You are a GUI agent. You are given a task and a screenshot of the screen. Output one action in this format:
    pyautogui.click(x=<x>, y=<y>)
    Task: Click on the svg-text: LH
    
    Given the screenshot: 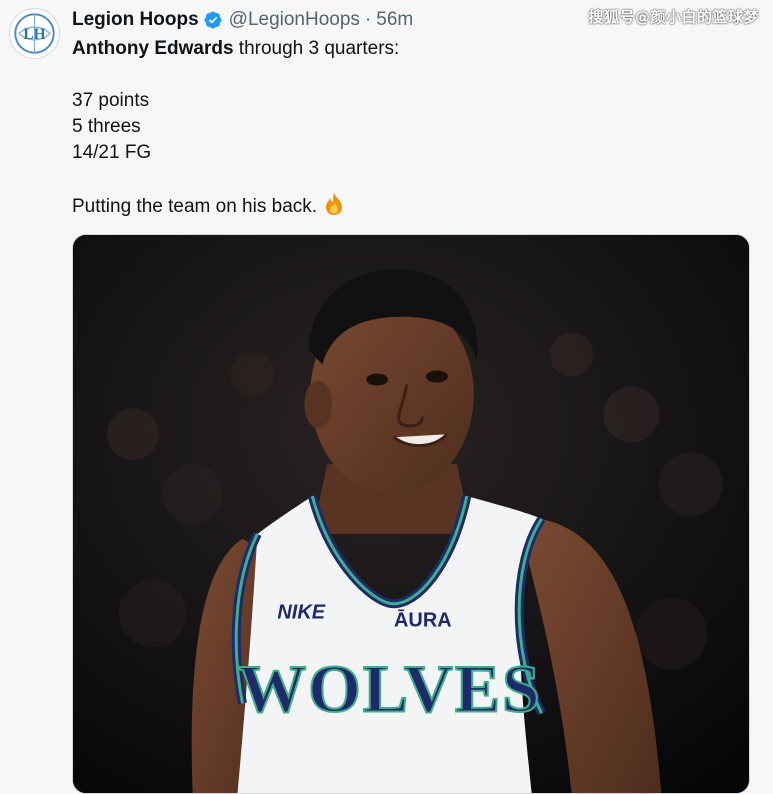 What is the action you would take?
    pyautogui.click(x=34, y=34)
    